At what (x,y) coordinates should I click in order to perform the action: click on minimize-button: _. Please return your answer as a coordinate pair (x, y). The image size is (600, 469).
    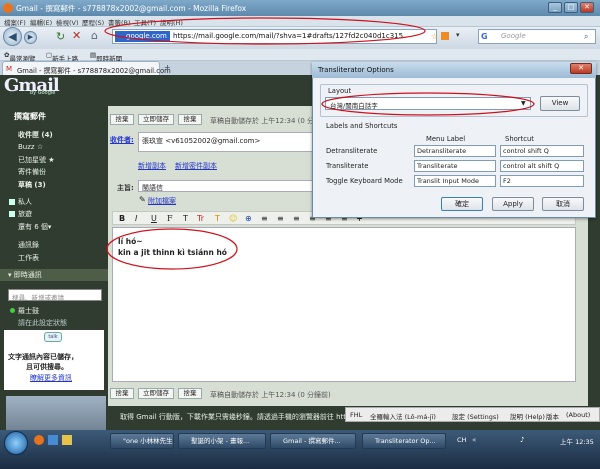
    Looking at the image, I should click on (555, 7).